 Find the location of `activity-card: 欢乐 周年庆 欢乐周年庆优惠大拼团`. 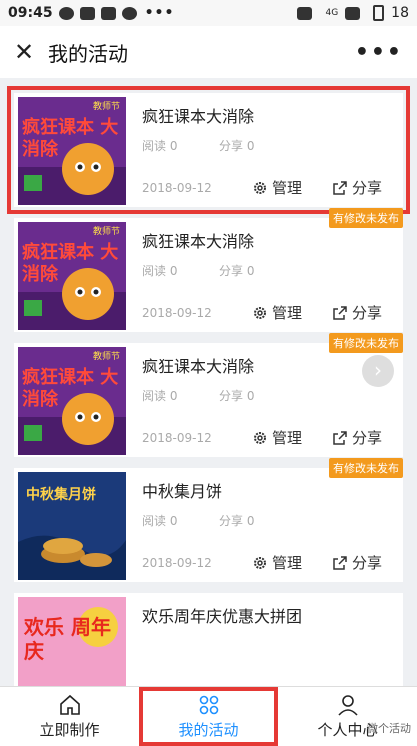

activity-card: 欢乐 周年庆 欢乐周年庆优惠大拼团 is located at coordinates (208, 639).